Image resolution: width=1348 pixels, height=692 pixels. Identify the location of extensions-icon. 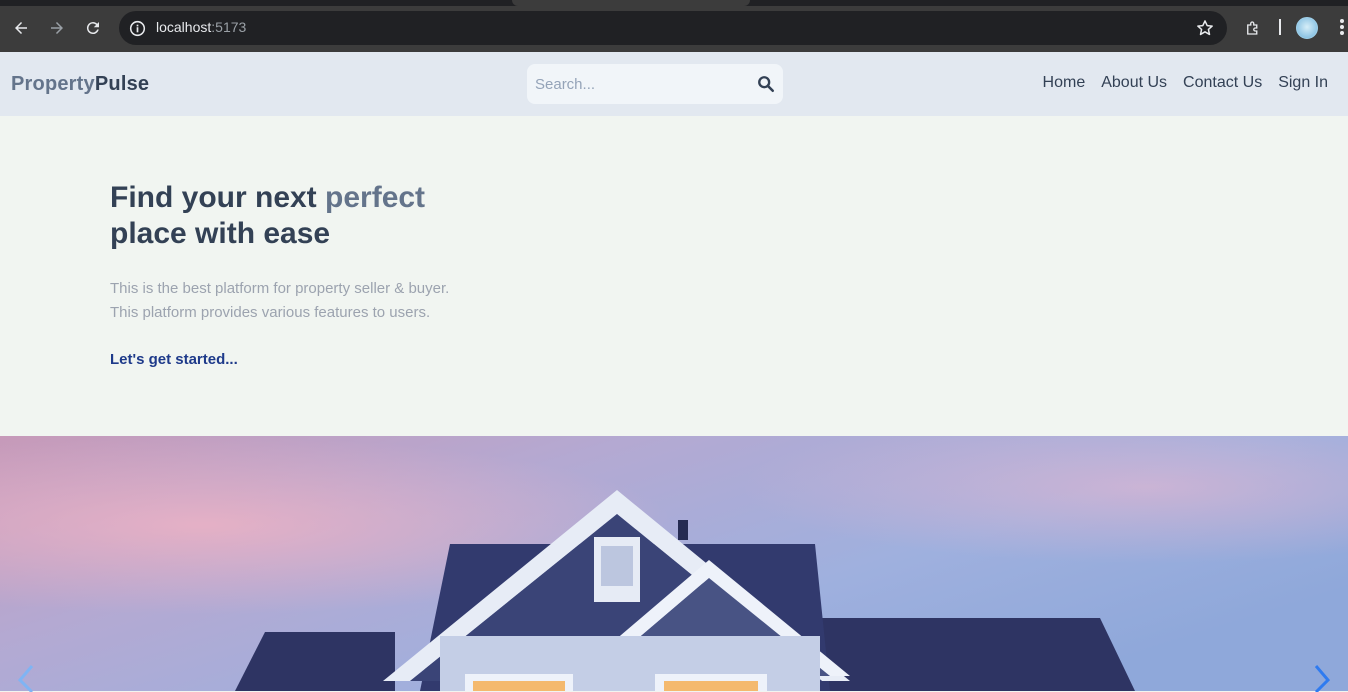
(1253, 28).